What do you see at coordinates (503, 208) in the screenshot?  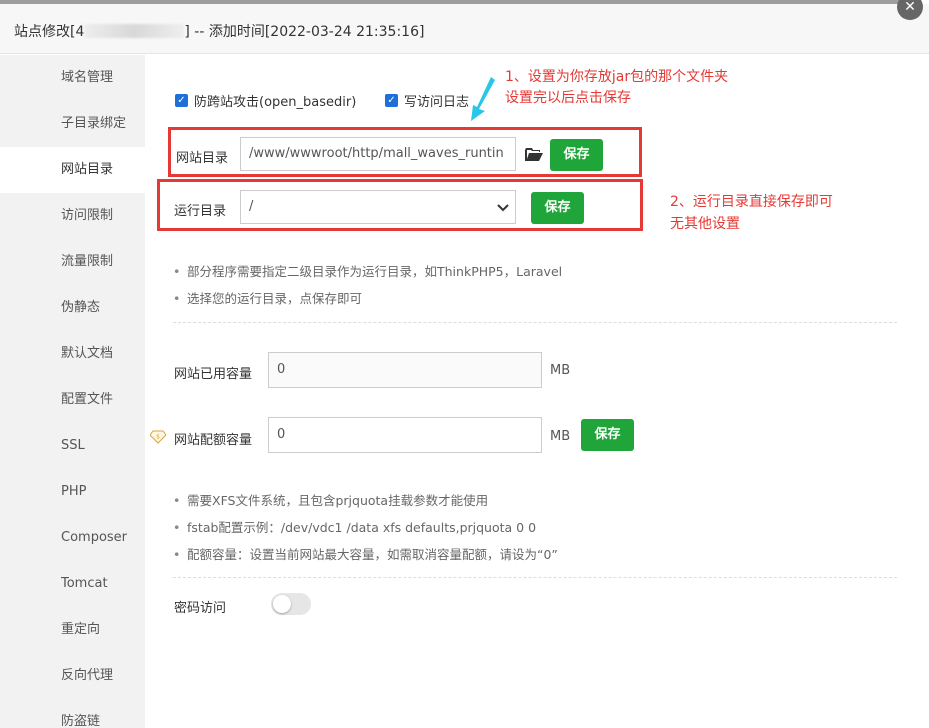 I see `chevron-down-icon` at bounding box center [503, 208].